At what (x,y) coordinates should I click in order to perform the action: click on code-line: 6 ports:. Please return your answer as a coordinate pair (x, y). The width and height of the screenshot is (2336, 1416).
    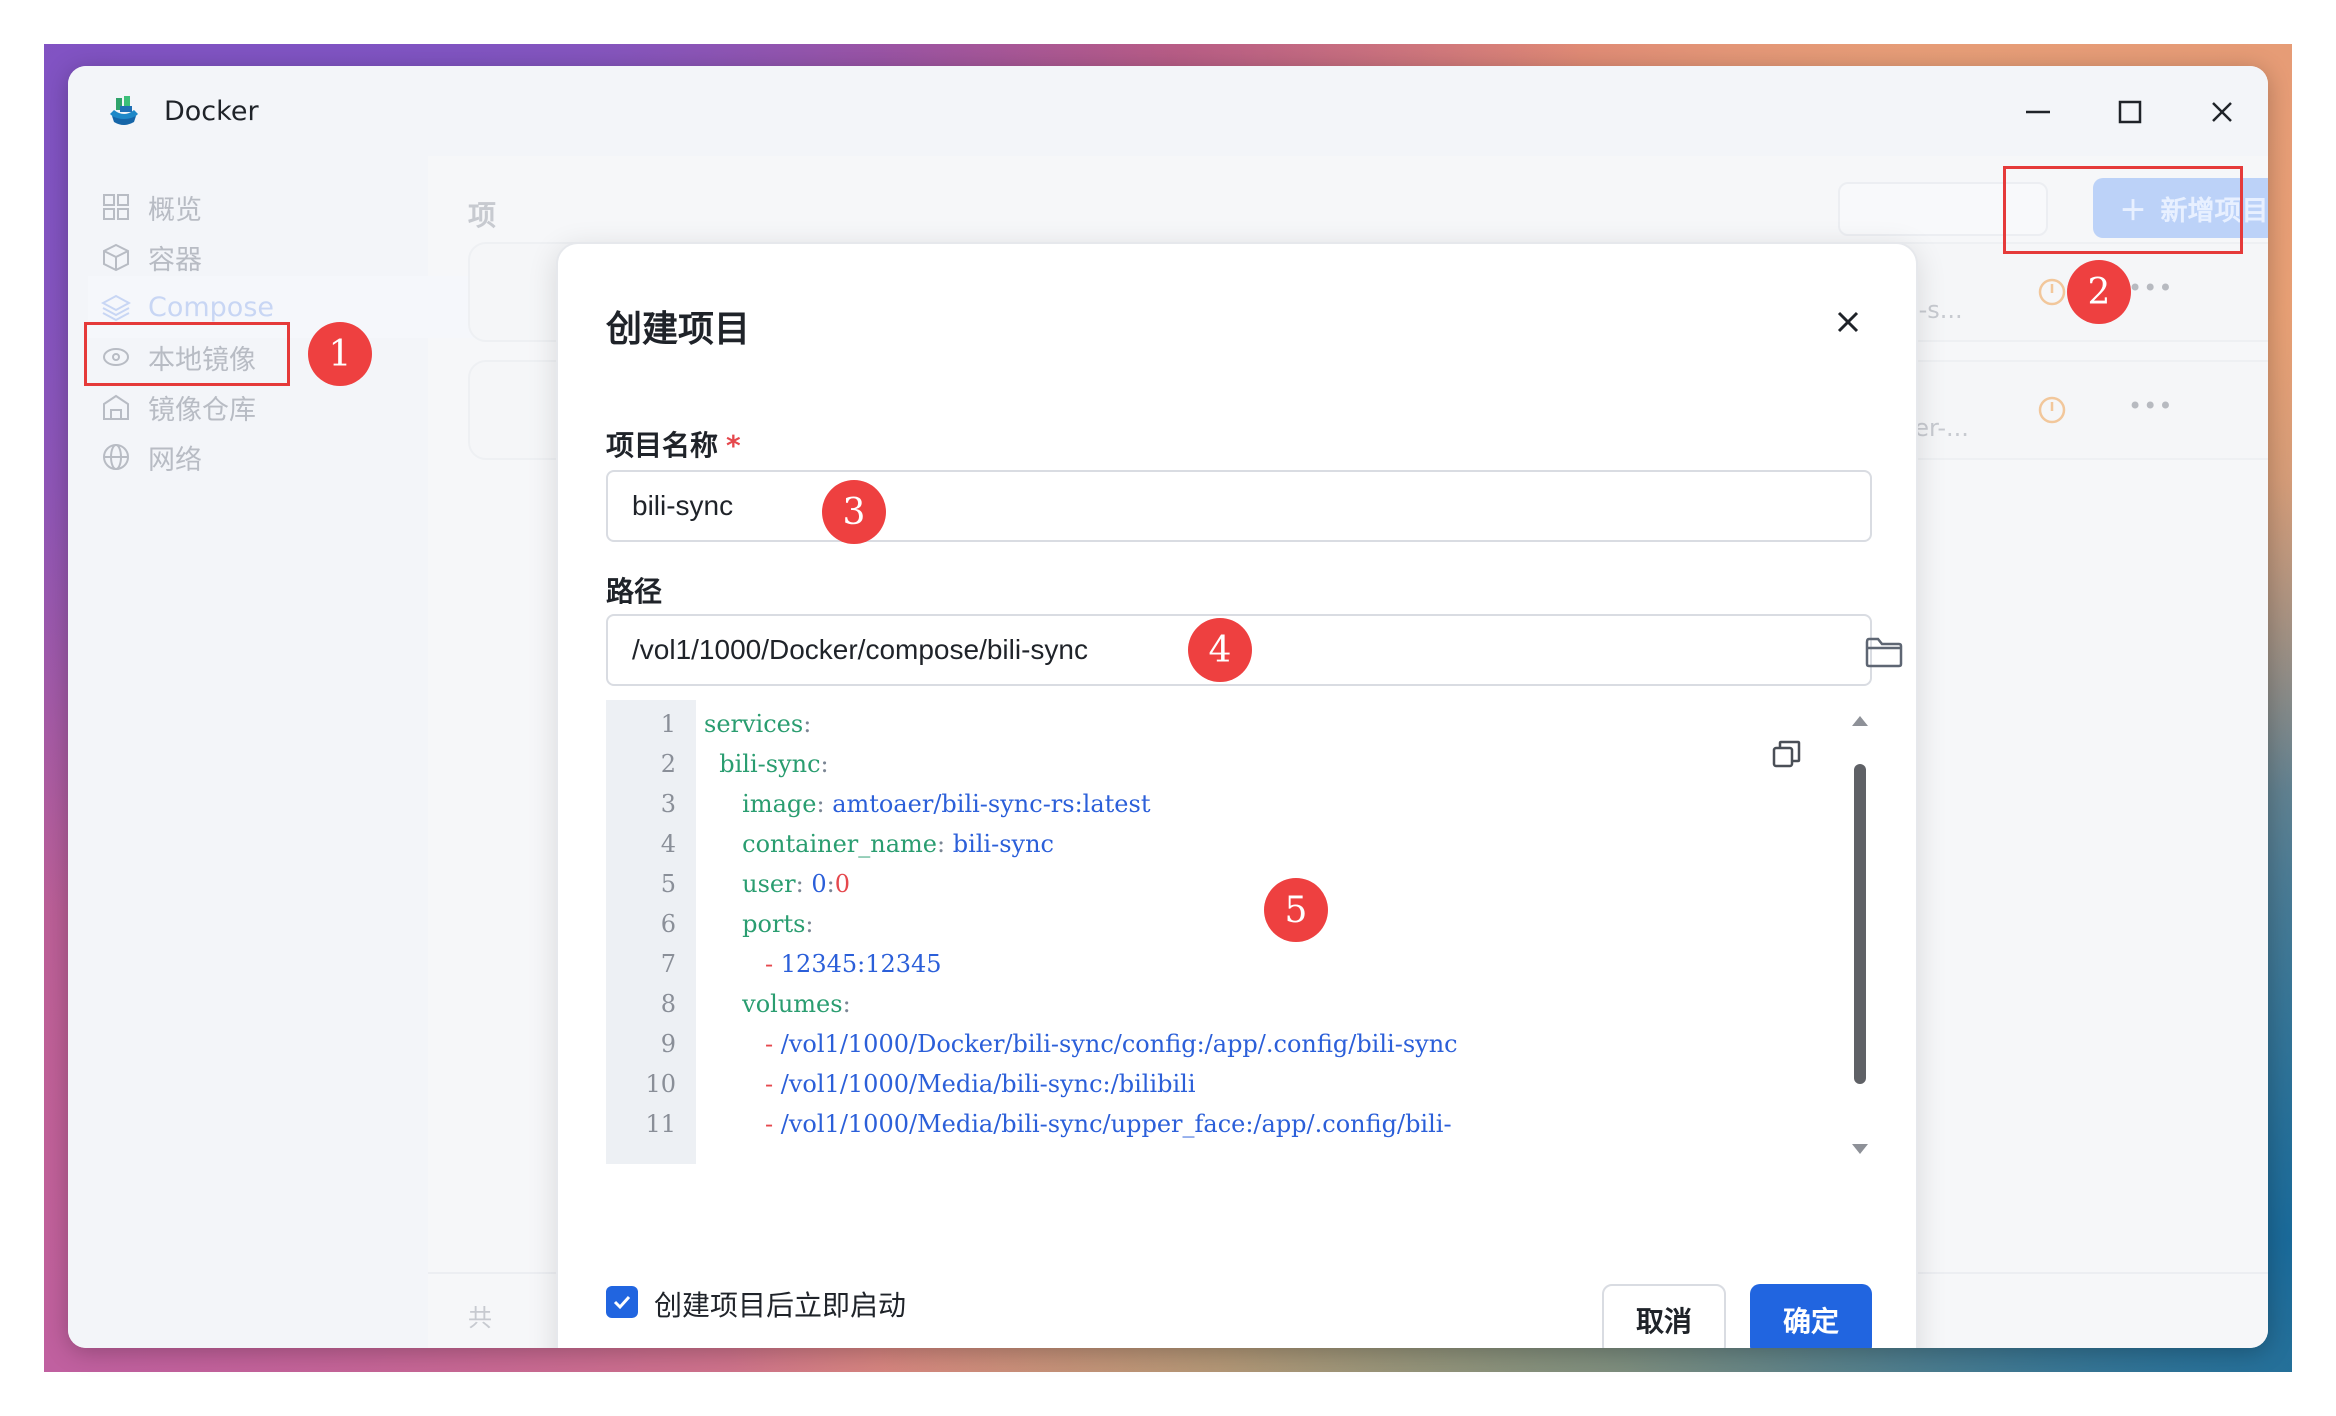
    Looking at the image, I should click on (1206, 924).